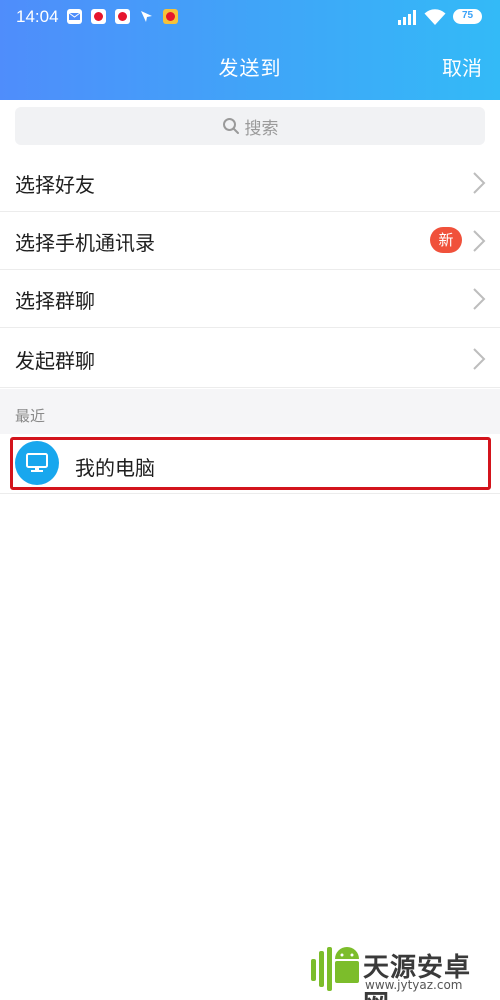 Image resolution: width=500 pixels, height=1000 pixels. I want to click on battery-icon: 75, so click(467, 16).